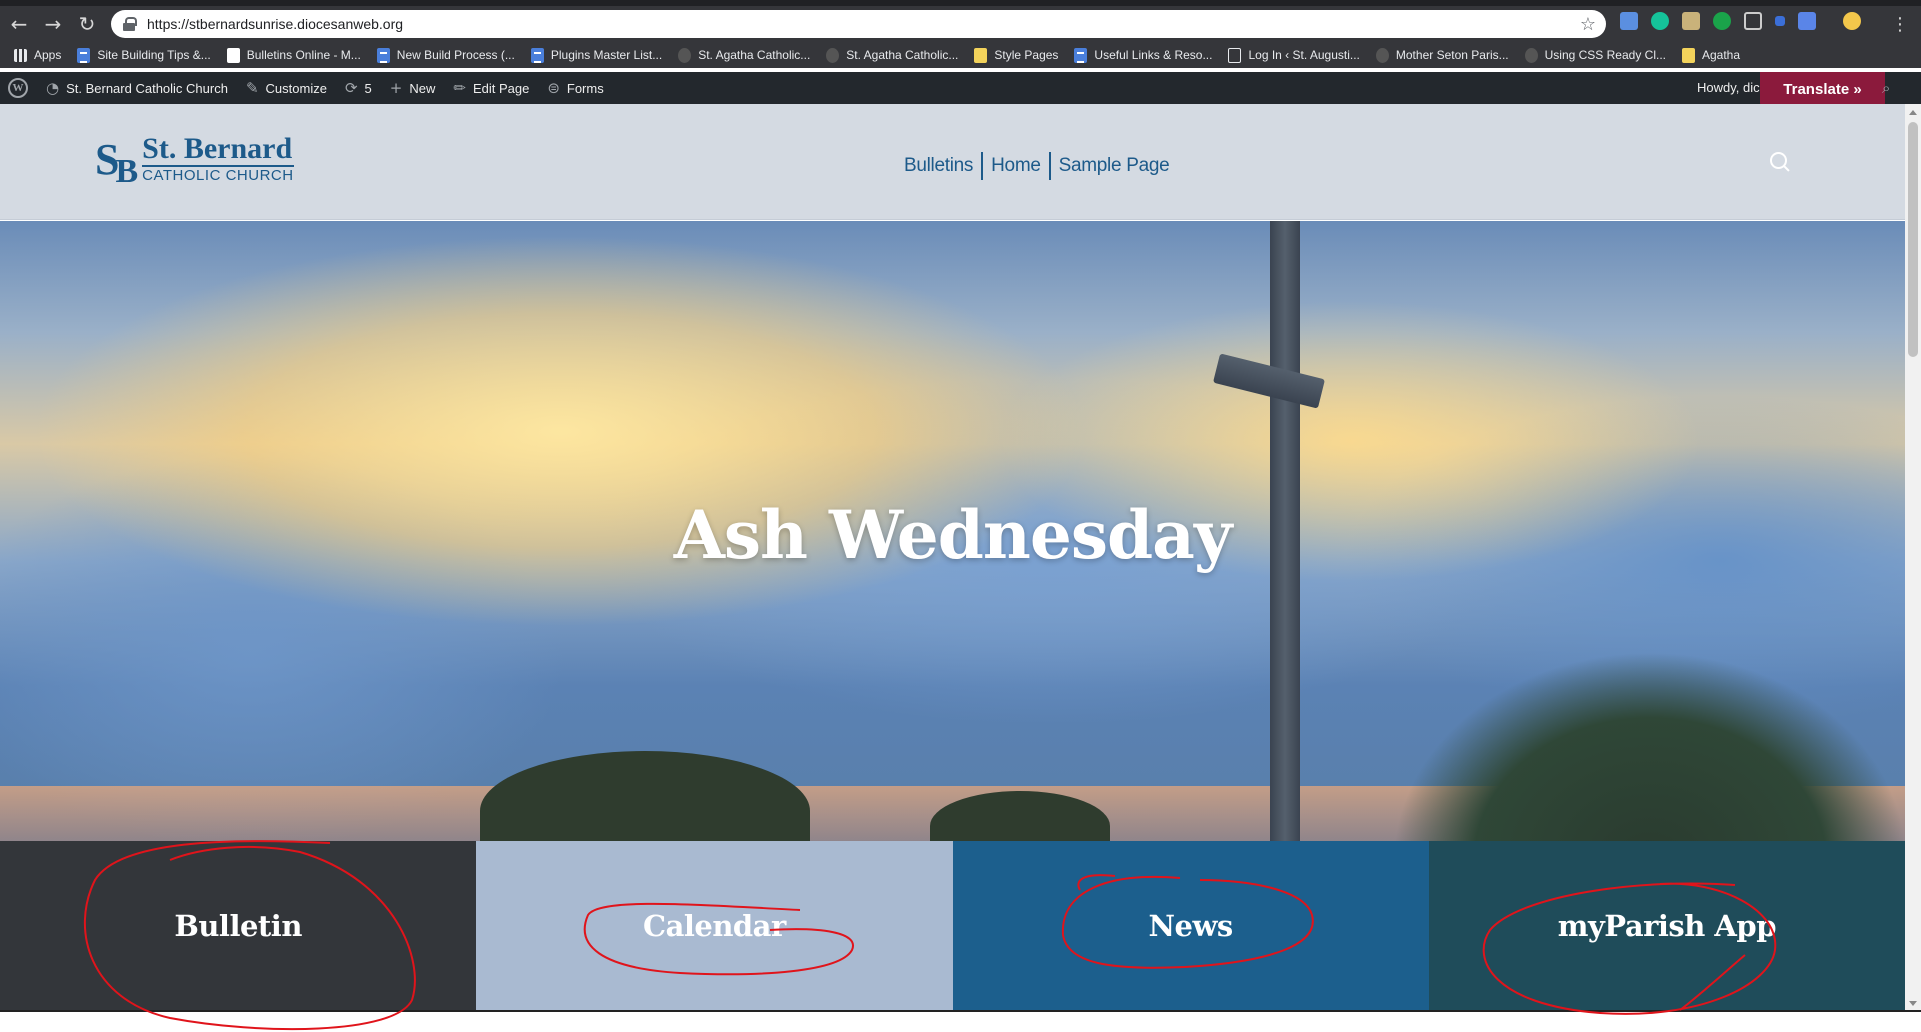 The width and height of the screenshot is (1921, 1032). Describe the element at coordinates (351, 88) in the screenshot. I see `updates-icon: ⟳` at that location.